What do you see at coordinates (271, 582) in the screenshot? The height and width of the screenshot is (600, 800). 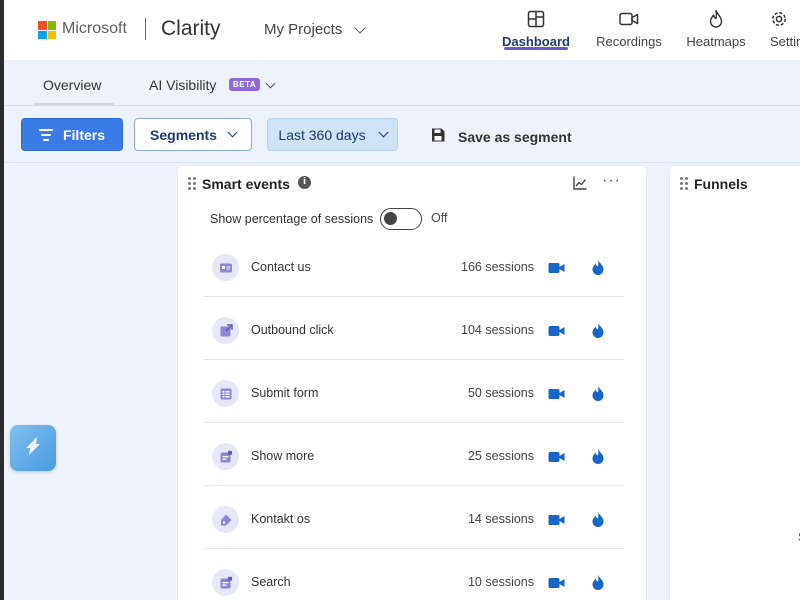 I see `event-name: Search` at bounding box center [271, 582].